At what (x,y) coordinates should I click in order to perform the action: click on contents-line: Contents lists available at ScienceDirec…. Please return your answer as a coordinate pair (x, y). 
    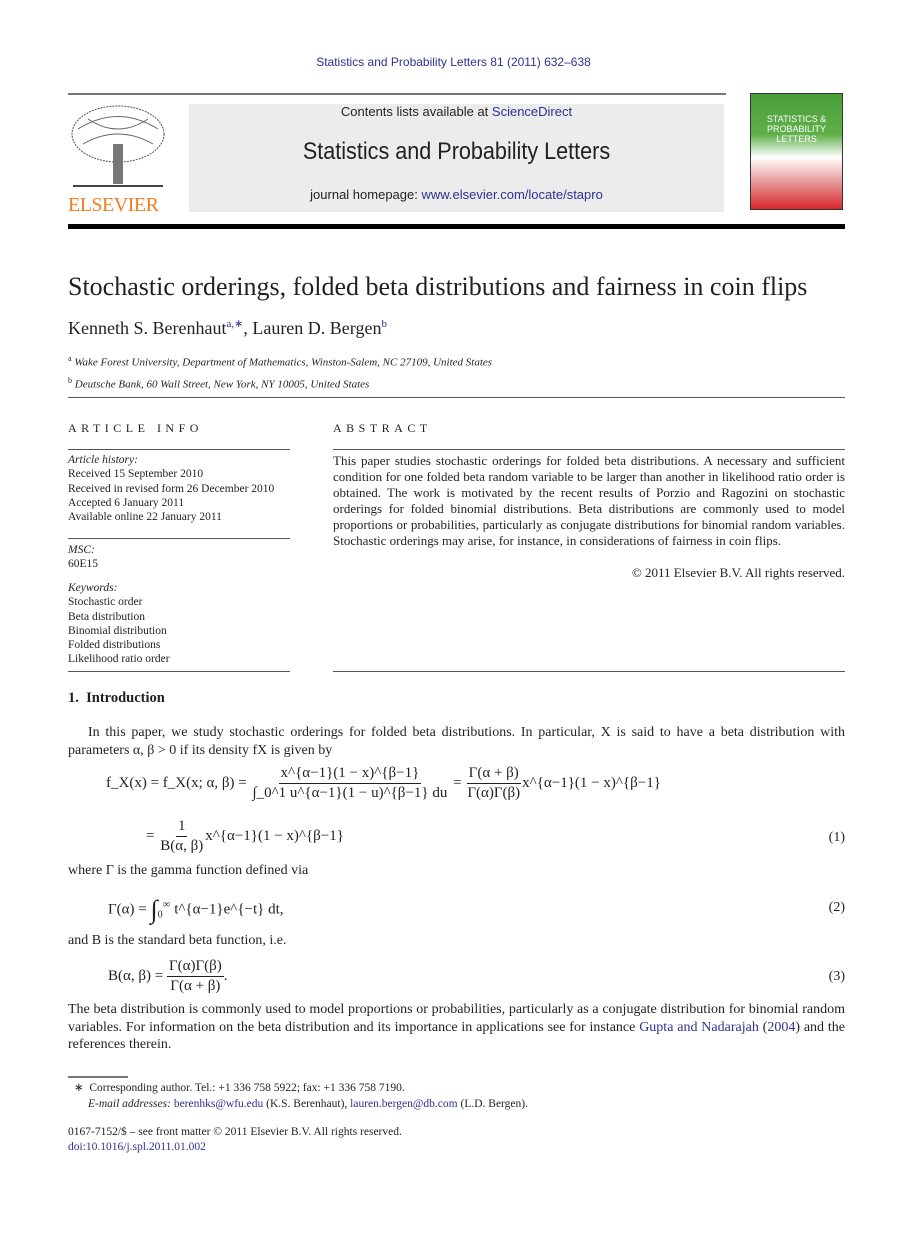
    Looking at the image, I should click on (456, 111).